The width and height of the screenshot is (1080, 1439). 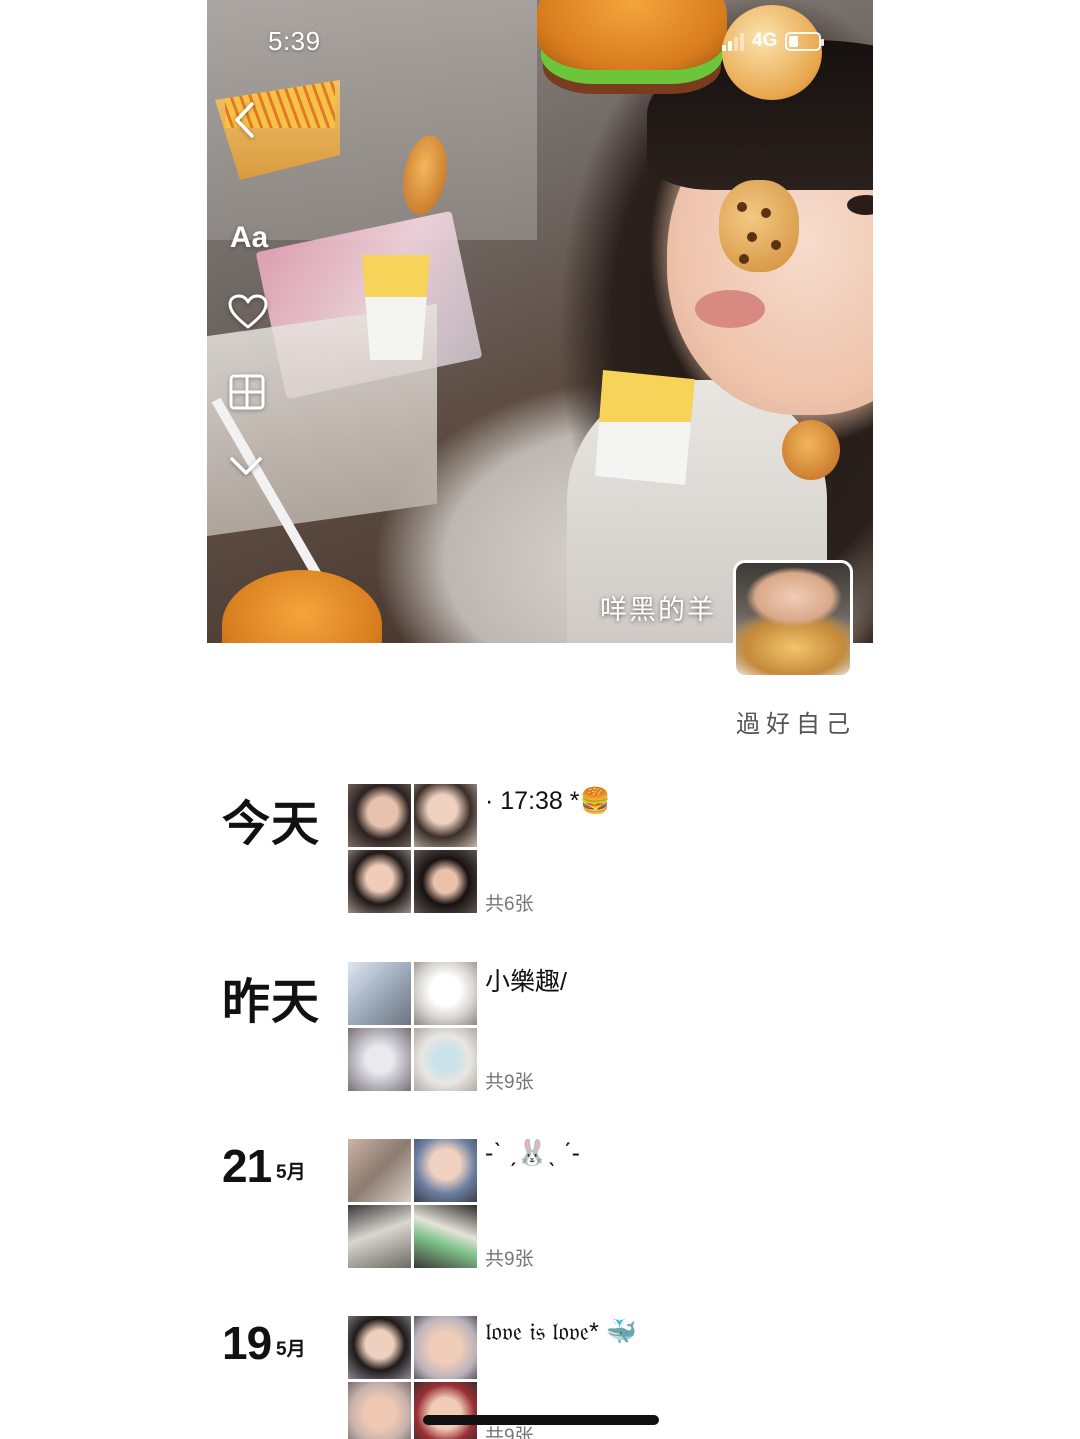 I want to click on post-caption: 𝔩𝔬𝔳𝔢 𝔦𝔰 𝔩𝔬𝔳𝔢* 🐳, so click(x=561, y=1332).